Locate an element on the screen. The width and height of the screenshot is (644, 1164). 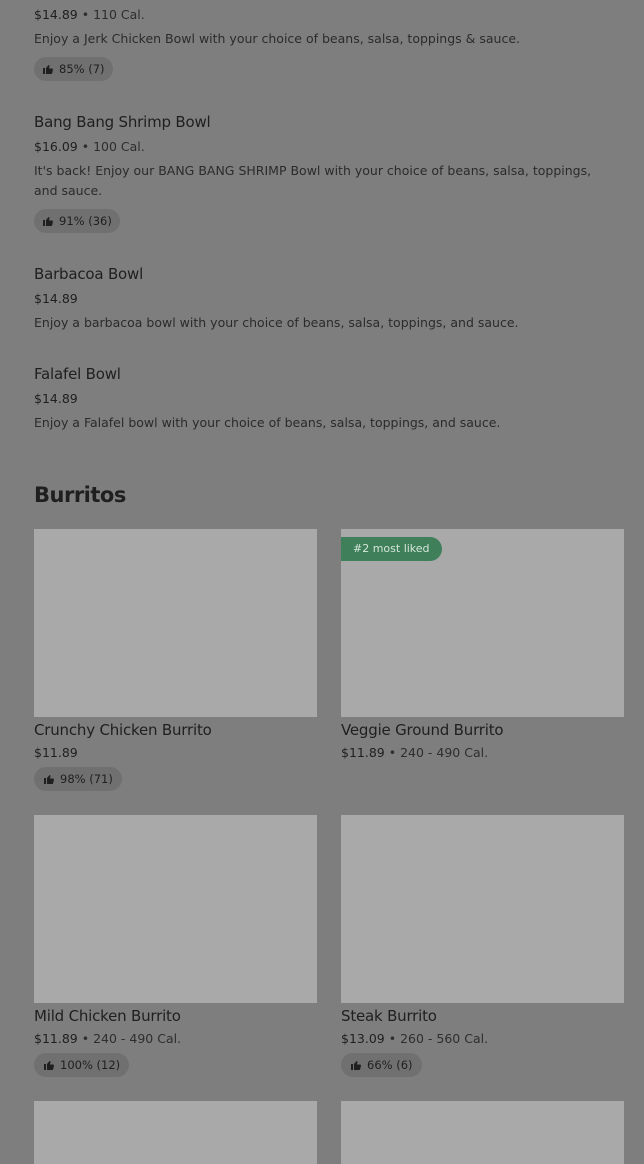
menu-item-price: $16.09 • 100 Cal. is located at coordinates (89, 146).